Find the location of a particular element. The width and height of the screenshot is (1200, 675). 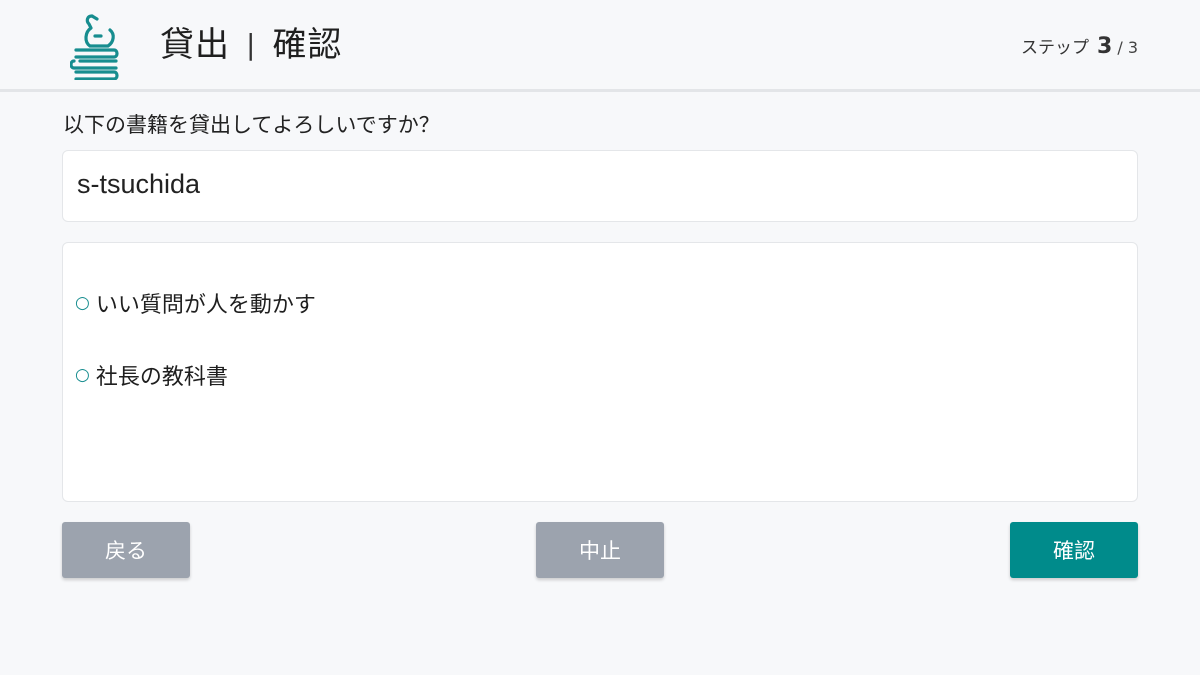

confirmation-question: 以下の書籍を貸出してよろしいですか？ is located at coordinates (251, 125).